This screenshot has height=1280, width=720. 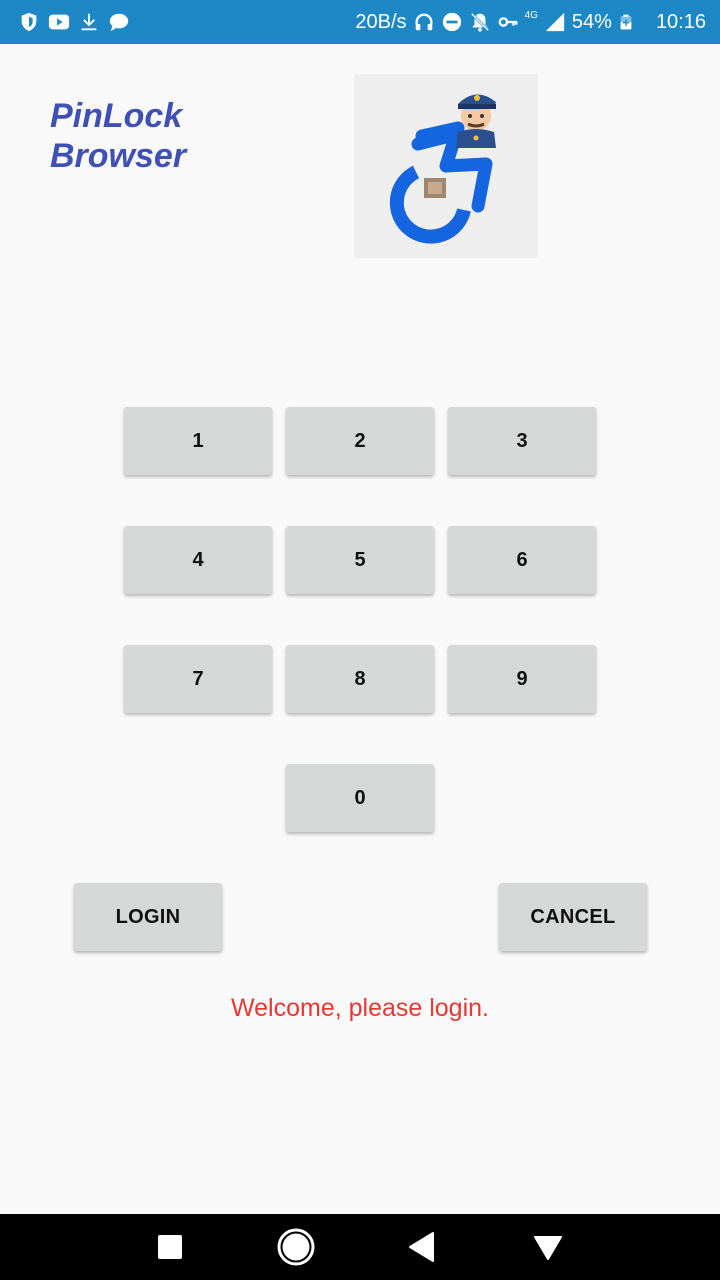 I want to click on cancel-button: CANCEL, so click(x=573, y=917).